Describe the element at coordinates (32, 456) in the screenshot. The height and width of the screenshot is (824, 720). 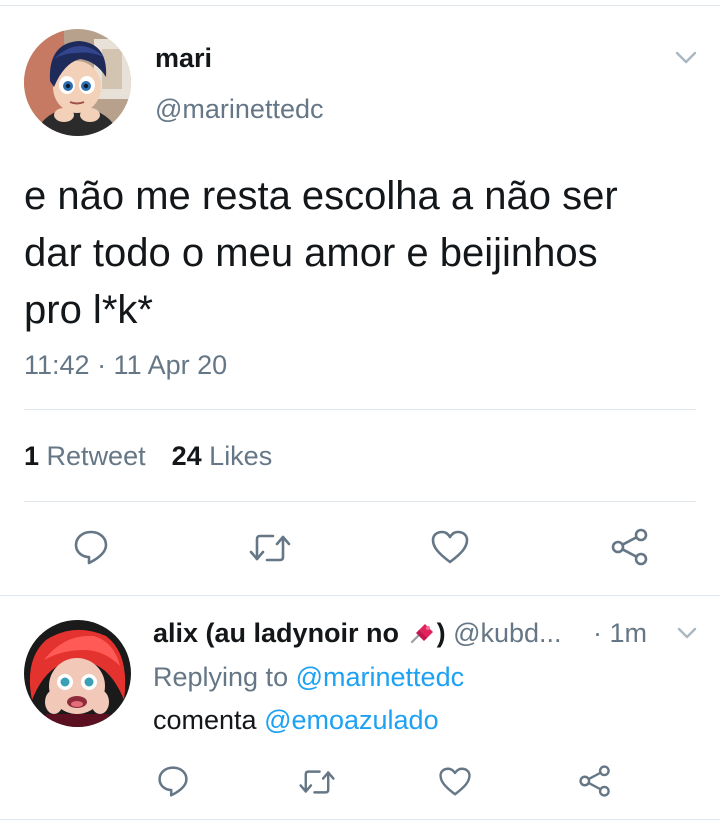
I see `retweet-count: 1` at that location.